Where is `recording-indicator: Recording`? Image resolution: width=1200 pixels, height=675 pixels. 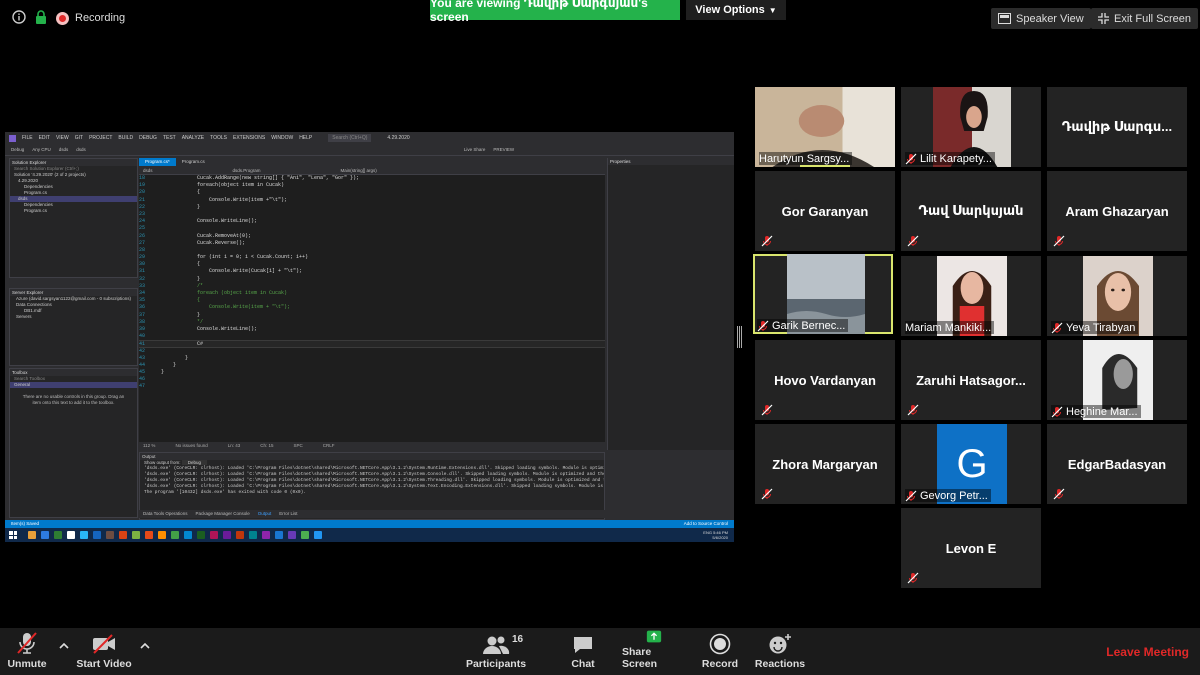 recording-indicator: Recording is located at coordinates (90, 18).